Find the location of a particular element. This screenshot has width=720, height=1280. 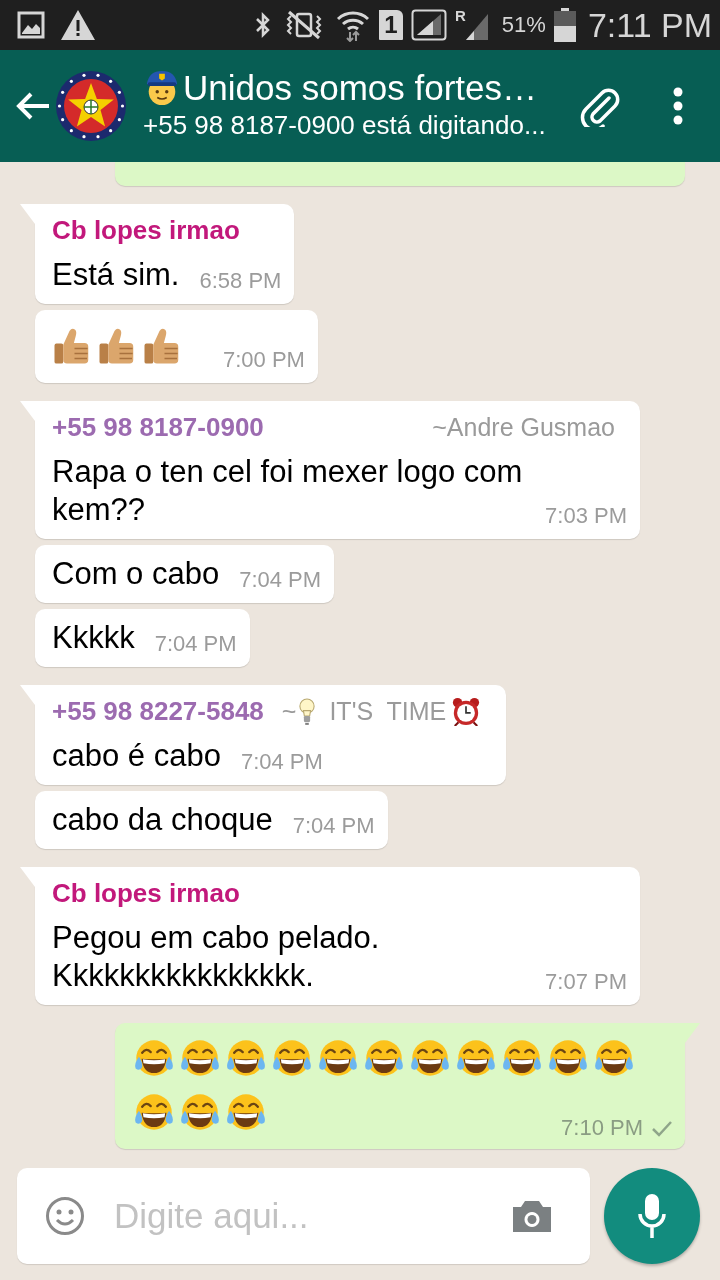

battery-icon is located at coordinates (564, 25).